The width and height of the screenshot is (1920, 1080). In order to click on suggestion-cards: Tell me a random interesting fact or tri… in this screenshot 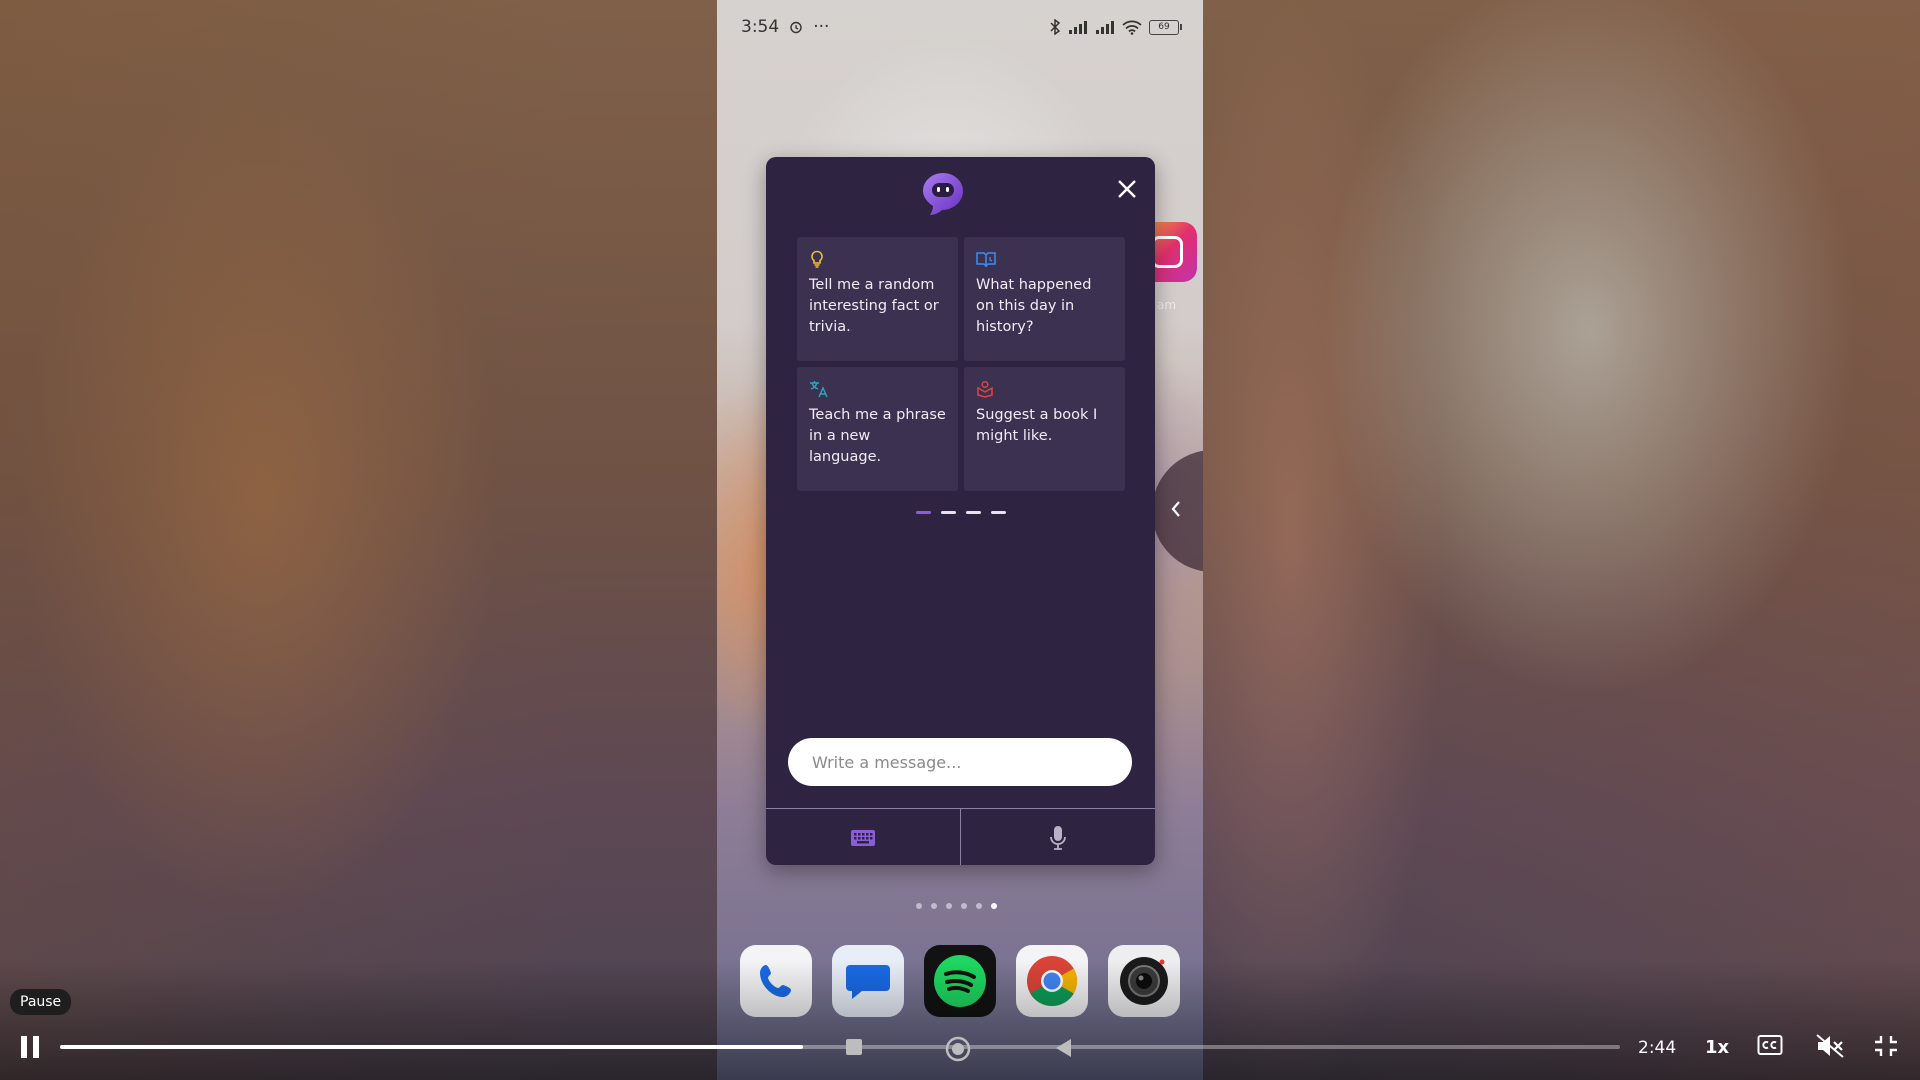, I will do `click(961, 364)`.